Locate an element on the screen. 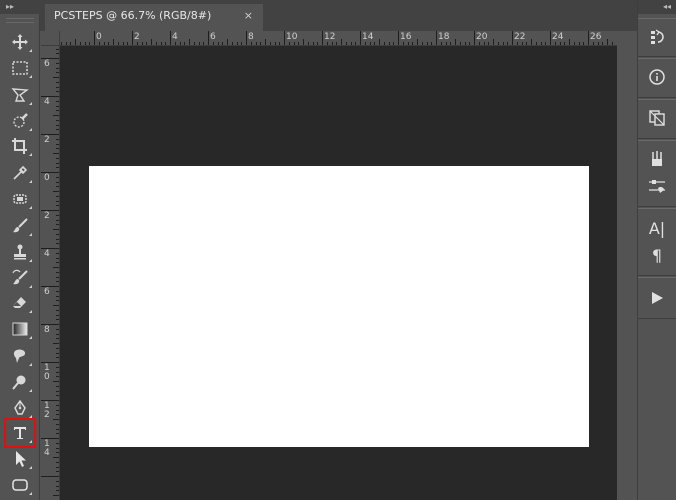 This screenshot has height=500, width=676. eraser-tool is located at coordinates (20, 303).